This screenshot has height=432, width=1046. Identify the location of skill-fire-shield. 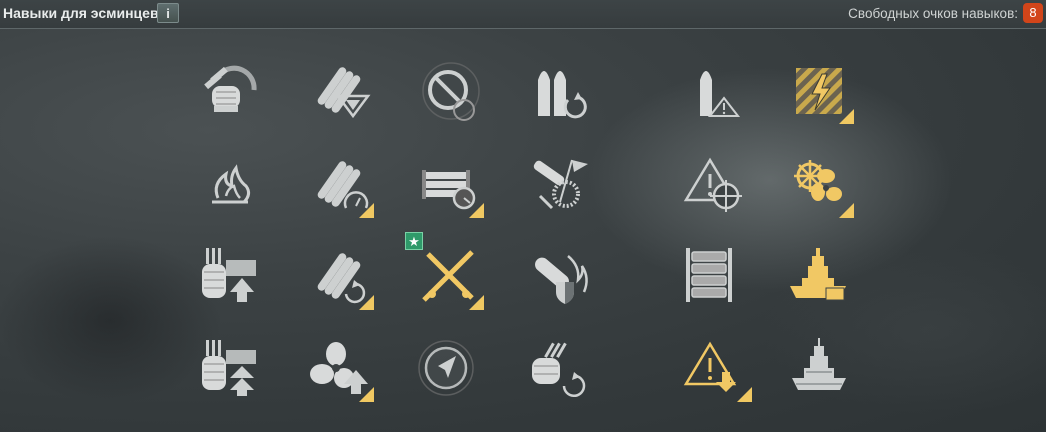
(561, 277).